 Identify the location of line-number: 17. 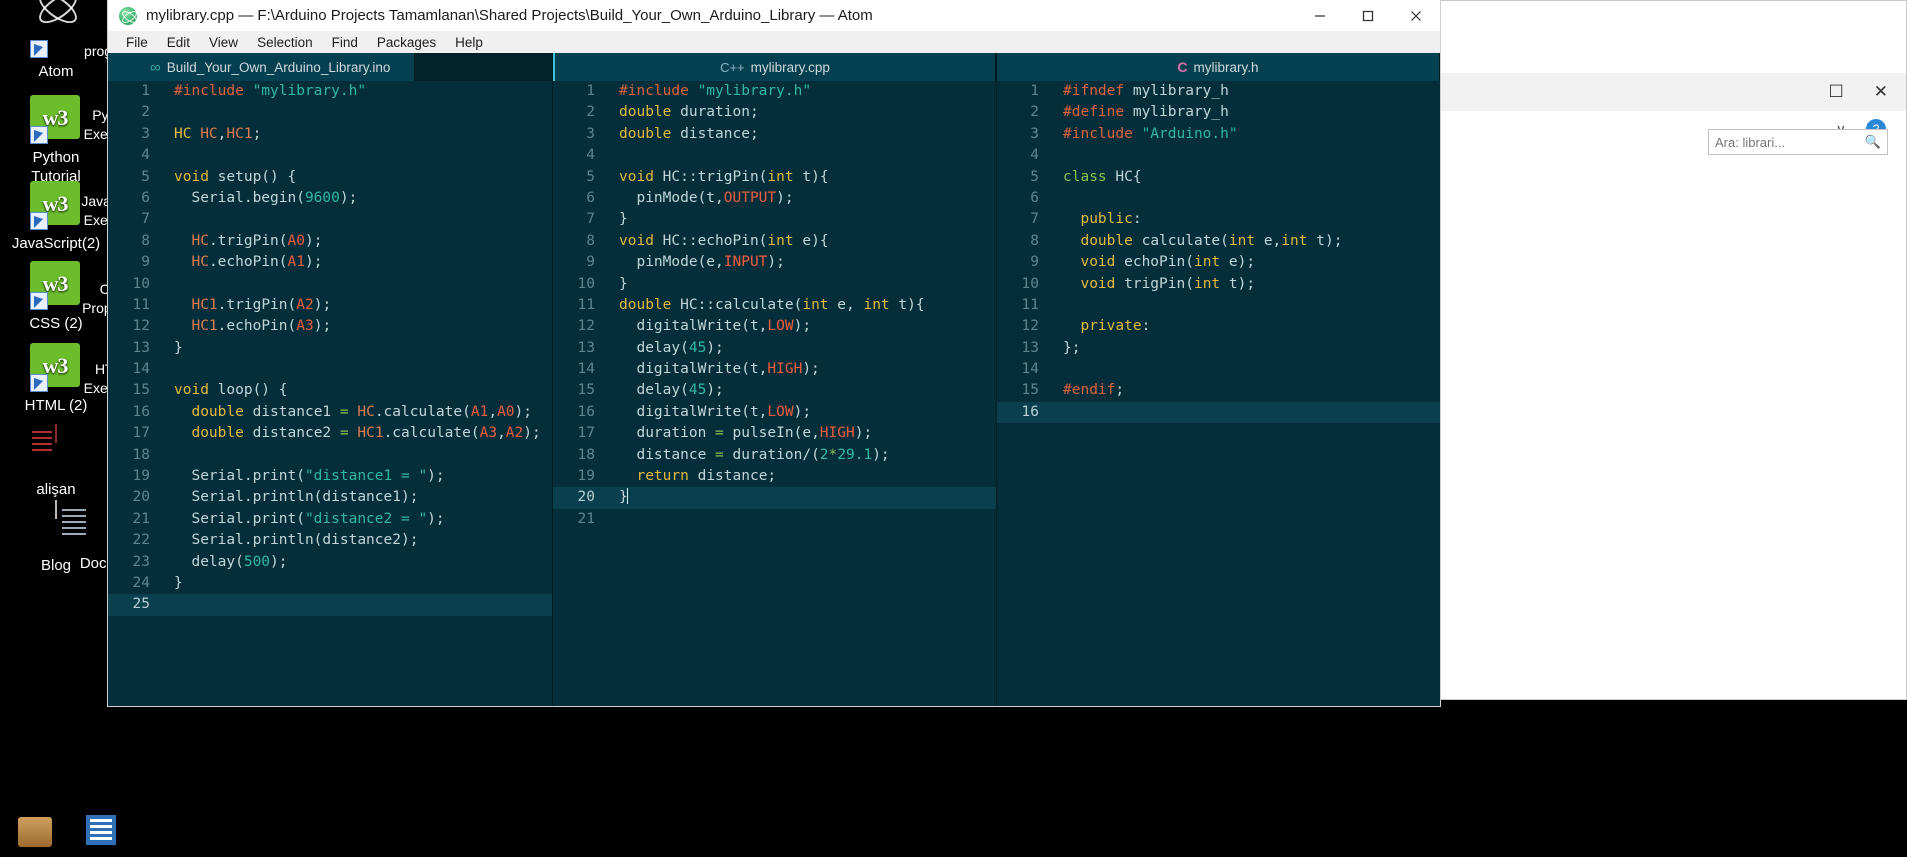
(586, 433).